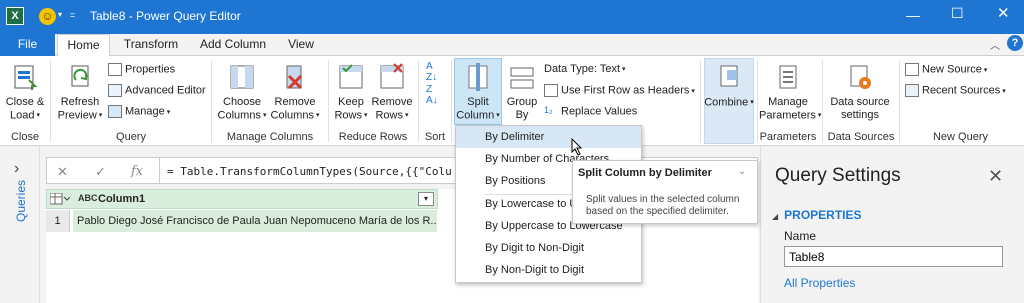 This screenshot has height=303, width=1024. I want to click on manage-button: Manage ▾, so click(139, 111).